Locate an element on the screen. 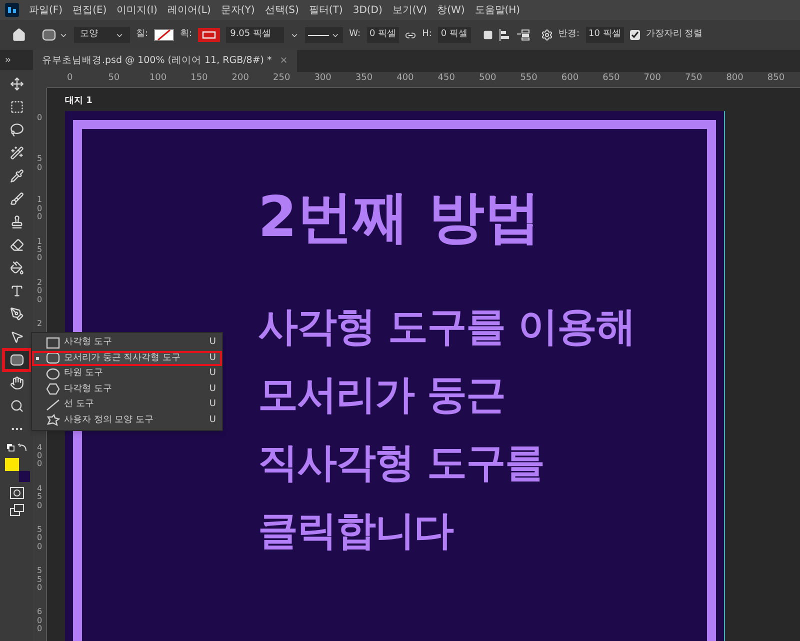 The width and height of the screenshot is (800, 641). stamp-tool-icon is located at coordinates (17, 222).